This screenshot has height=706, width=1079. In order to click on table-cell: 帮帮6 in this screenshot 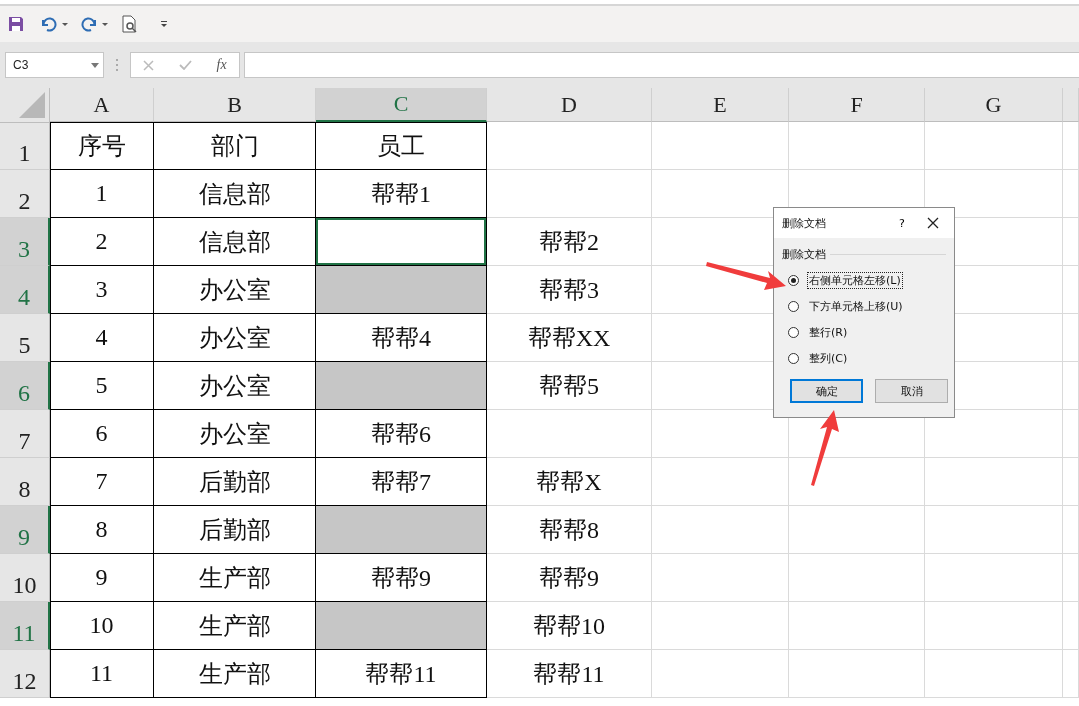, I will do `click(401, 434)`.